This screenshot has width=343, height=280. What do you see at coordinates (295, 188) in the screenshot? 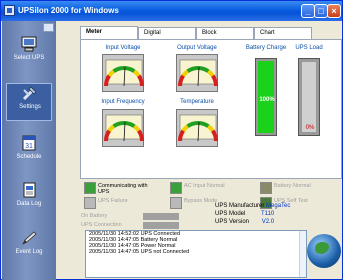
I see `status-battery-normal: Battery Normal` at bounding box center [295, 188].